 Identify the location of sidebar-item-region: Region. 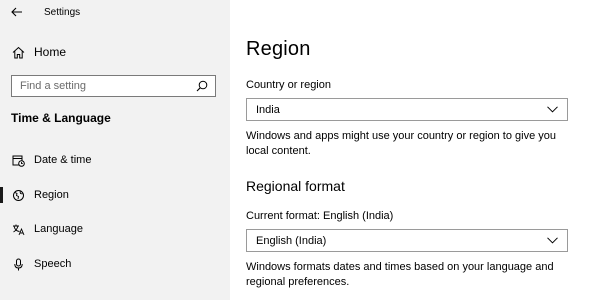
(115, 195).